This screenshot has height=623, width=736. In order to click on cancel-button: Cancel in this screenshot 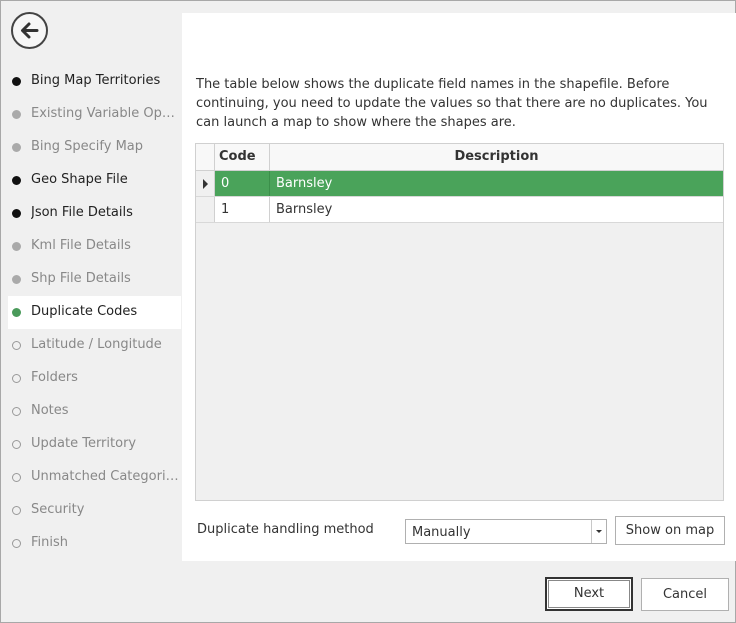, I will do `click(685, 594)`.